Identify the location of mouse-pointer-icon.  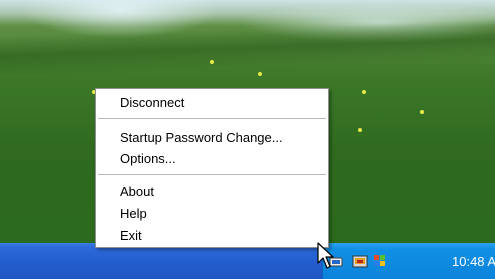
(325, 255).